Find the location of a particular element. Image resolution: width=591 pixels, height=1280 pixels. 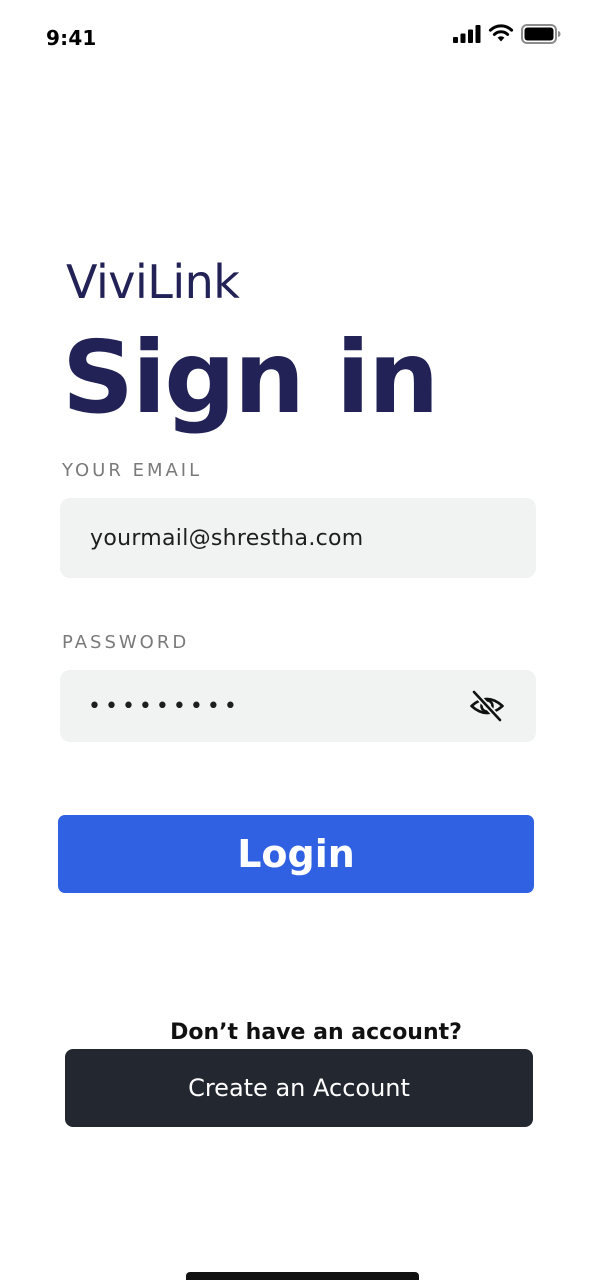

page-title: Sign in is located at coordinates (250, 377).